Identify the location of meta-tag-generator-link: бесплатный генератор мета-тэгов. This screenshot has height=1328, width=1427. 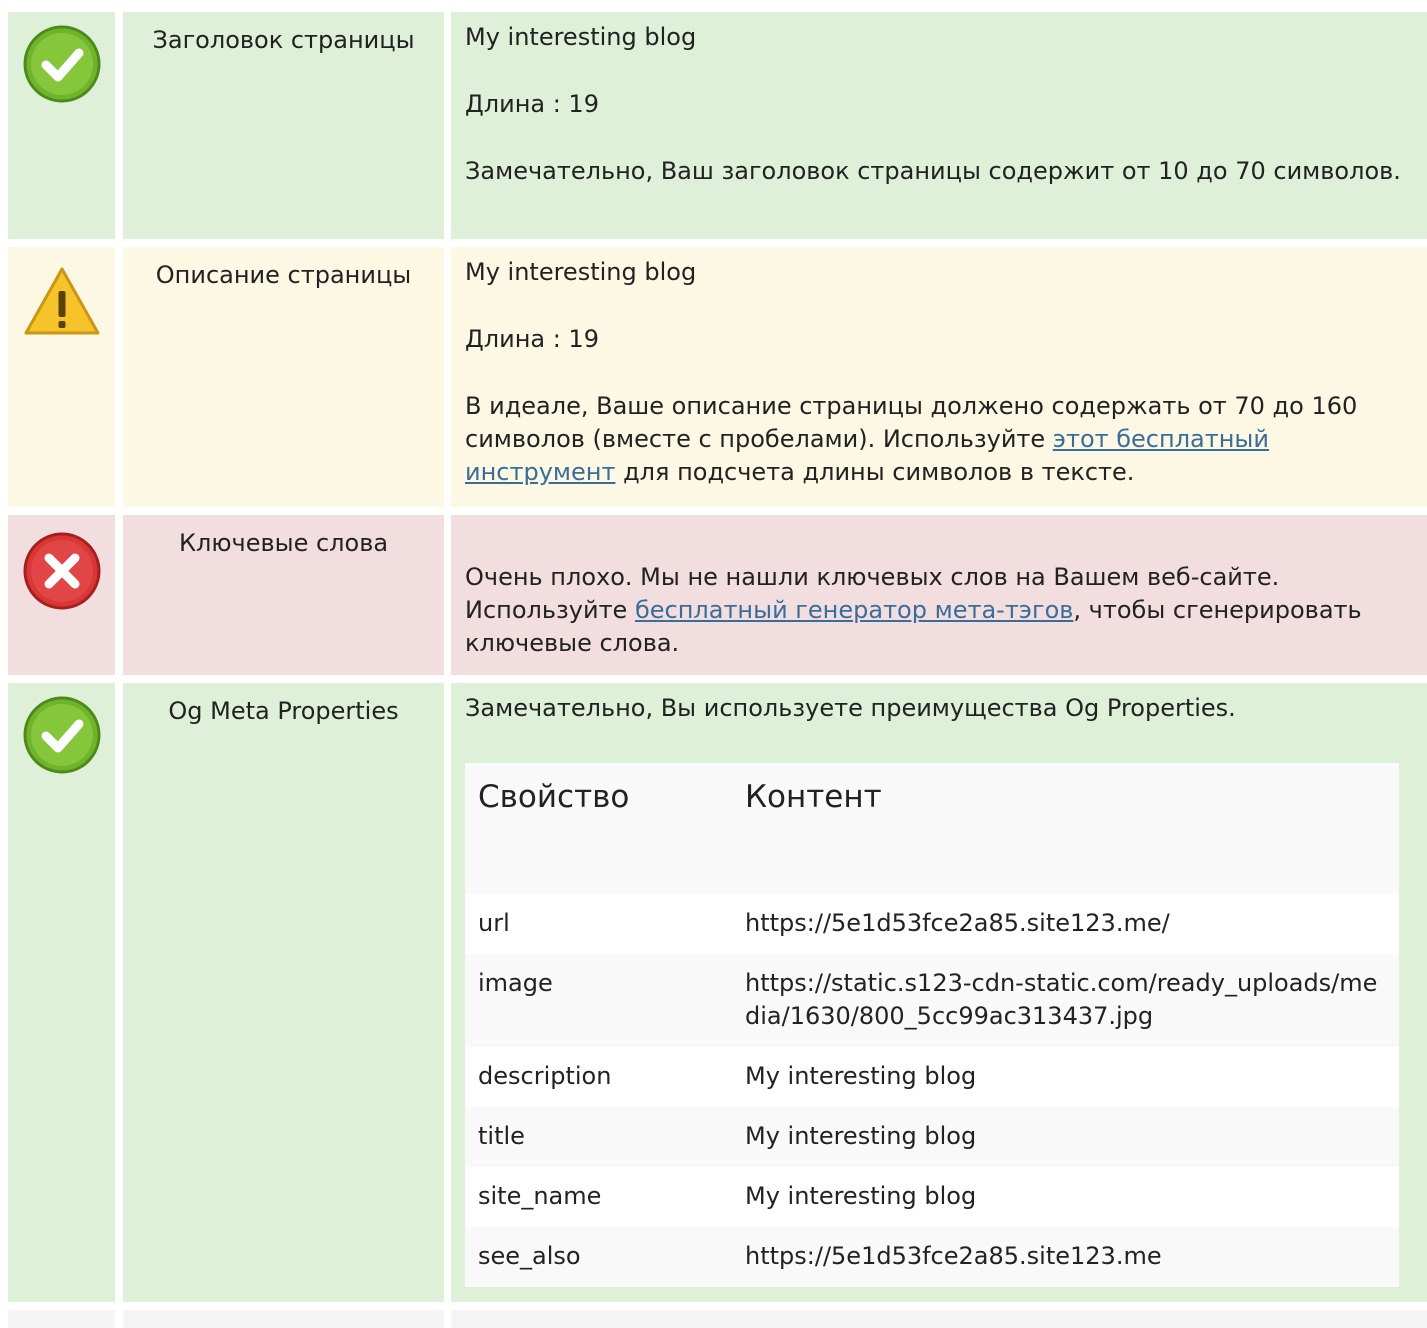
(854, 610).